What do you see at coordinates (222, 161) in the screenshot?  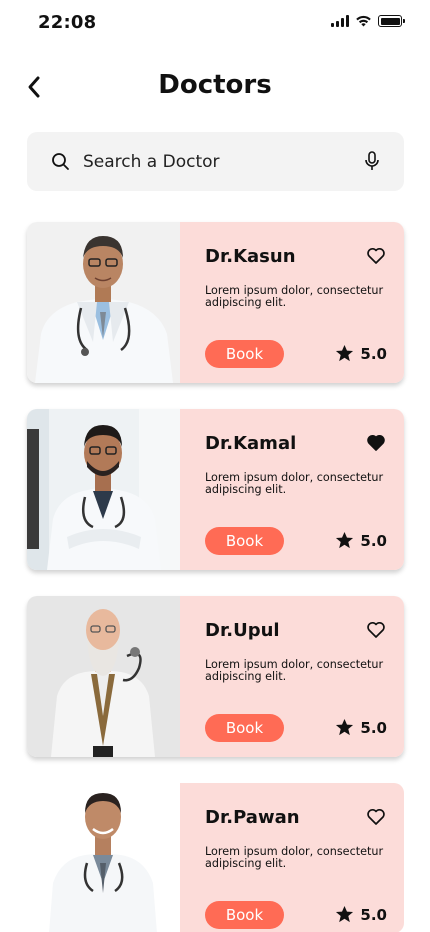 I see `search-input` at bounding box center [222, 161].